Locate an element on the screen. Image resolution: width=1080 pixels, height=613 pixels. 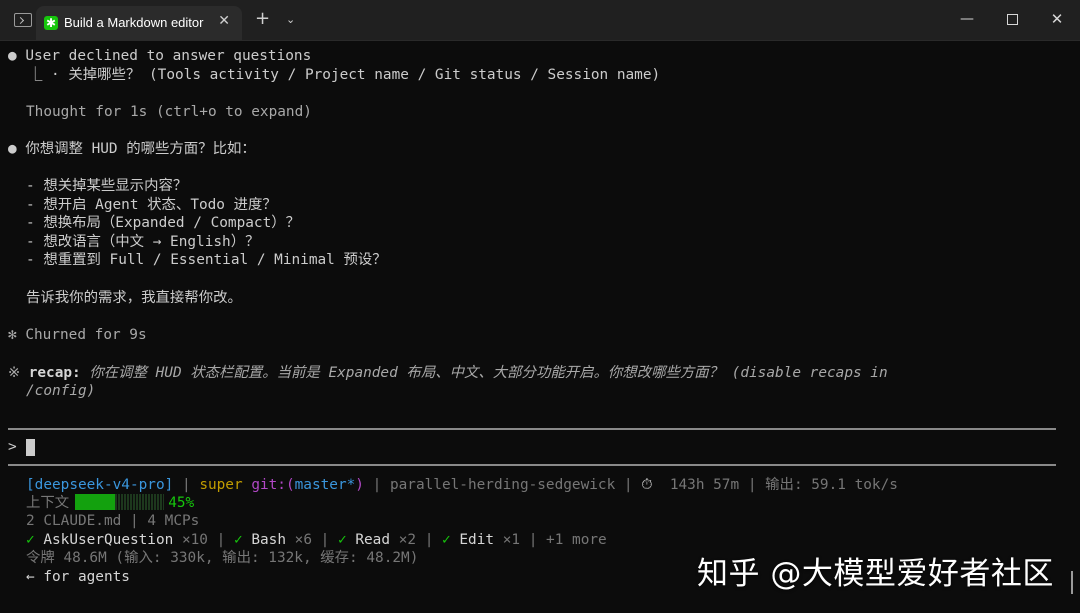
list-item: - 想重置到 Full / Essential / Minimal 预设？ is located at coordinates (206, 260).